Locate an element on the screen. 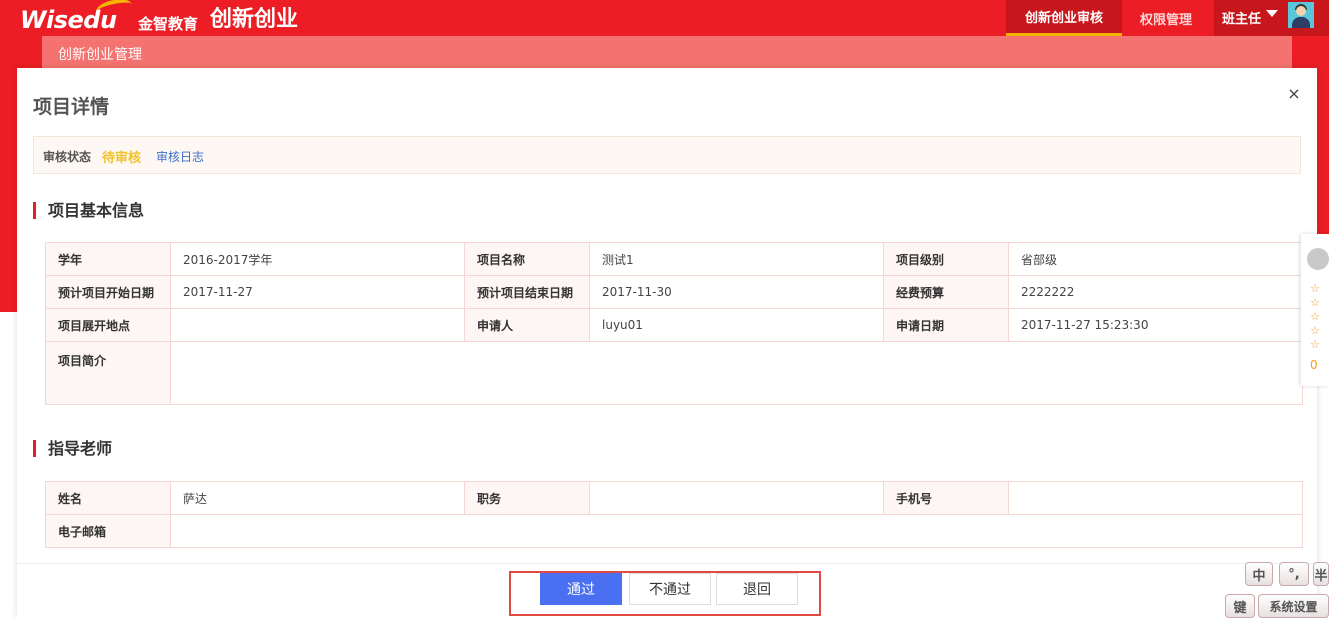 This screenshot has width=1329, height=618. reject-button: 不通过 is located at coordinates (670, 589).